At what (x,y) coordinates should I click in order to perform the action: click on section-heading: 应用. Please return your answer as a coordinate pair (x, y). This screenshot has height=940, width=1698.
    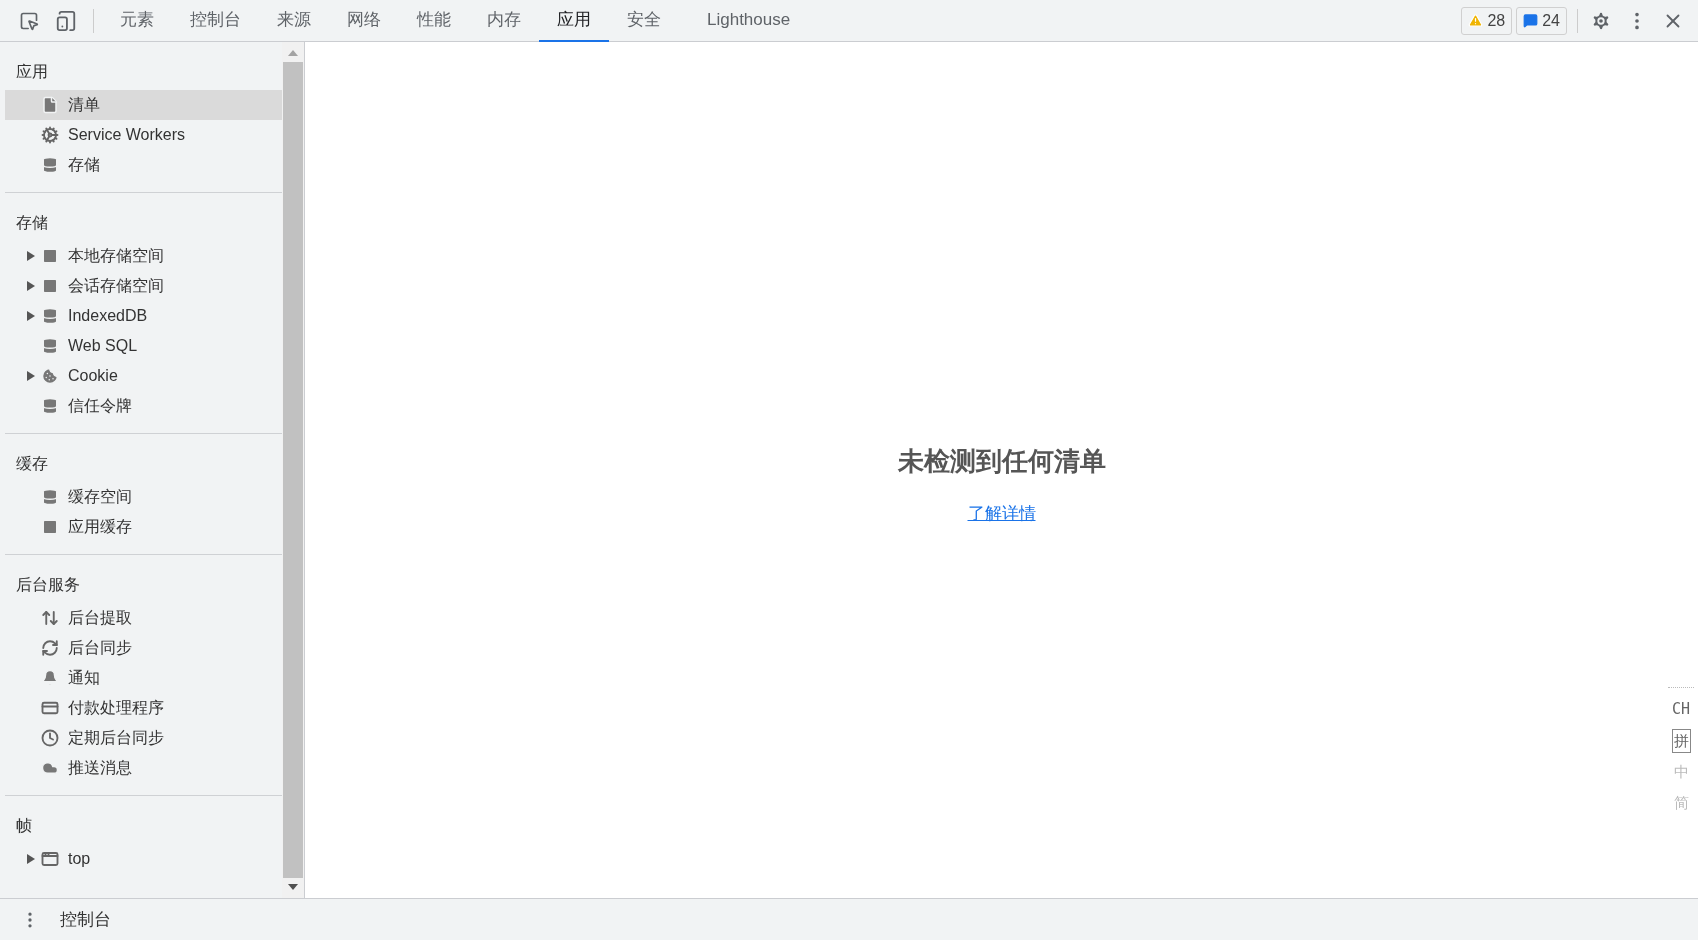
    Looking at the image, I should click on (32, 72).